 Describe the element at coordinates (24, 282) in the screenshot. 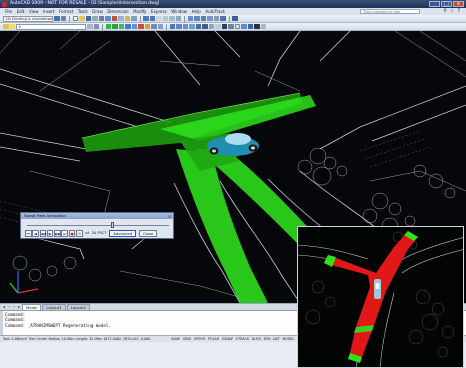

I see `ucs-icon` at that location.